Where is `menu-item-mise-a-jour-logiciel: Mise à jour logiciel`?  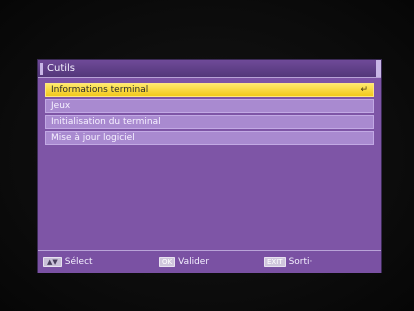
menu-item-mise-a-jour-logiciel: Mise à jour logiciel is located at coordinates (209, 138).